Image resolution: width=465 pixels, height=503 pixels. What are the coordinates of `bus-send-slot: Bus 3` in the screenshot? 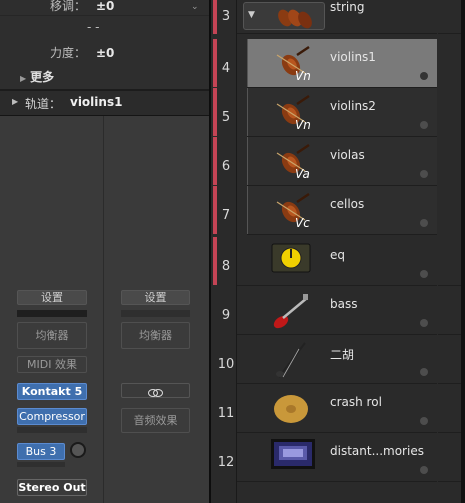 It's located at (41, 451).